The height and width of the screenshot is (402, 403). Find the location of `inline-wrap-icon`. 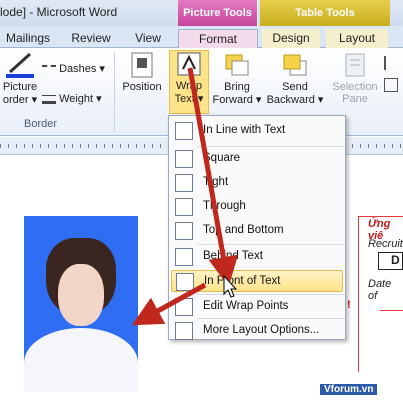

inline-wrap-icon is located at coordinates (184, 131).